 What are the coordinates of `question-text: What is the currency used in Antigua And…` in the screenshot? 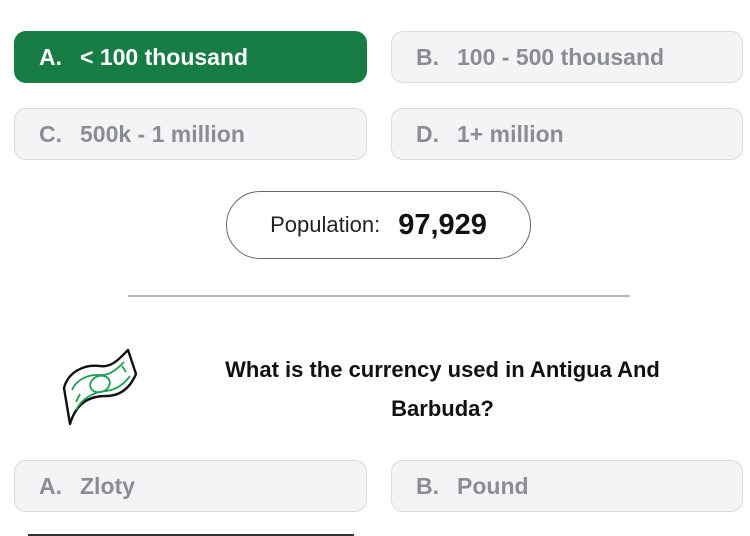 It's located at (442, 389).